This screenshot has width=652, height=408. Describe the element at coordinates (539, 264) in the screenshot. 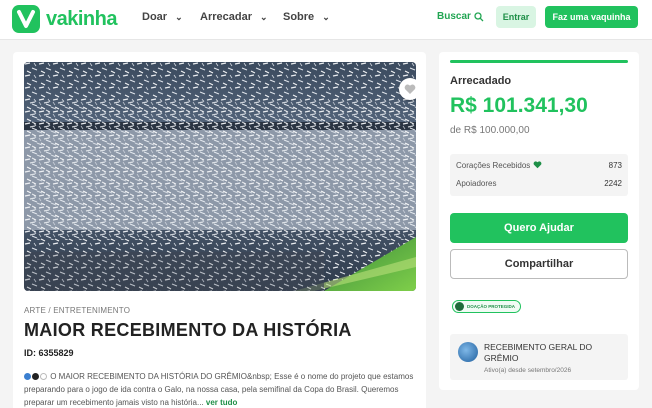

I see `share-button: Compartilhar` at that location.